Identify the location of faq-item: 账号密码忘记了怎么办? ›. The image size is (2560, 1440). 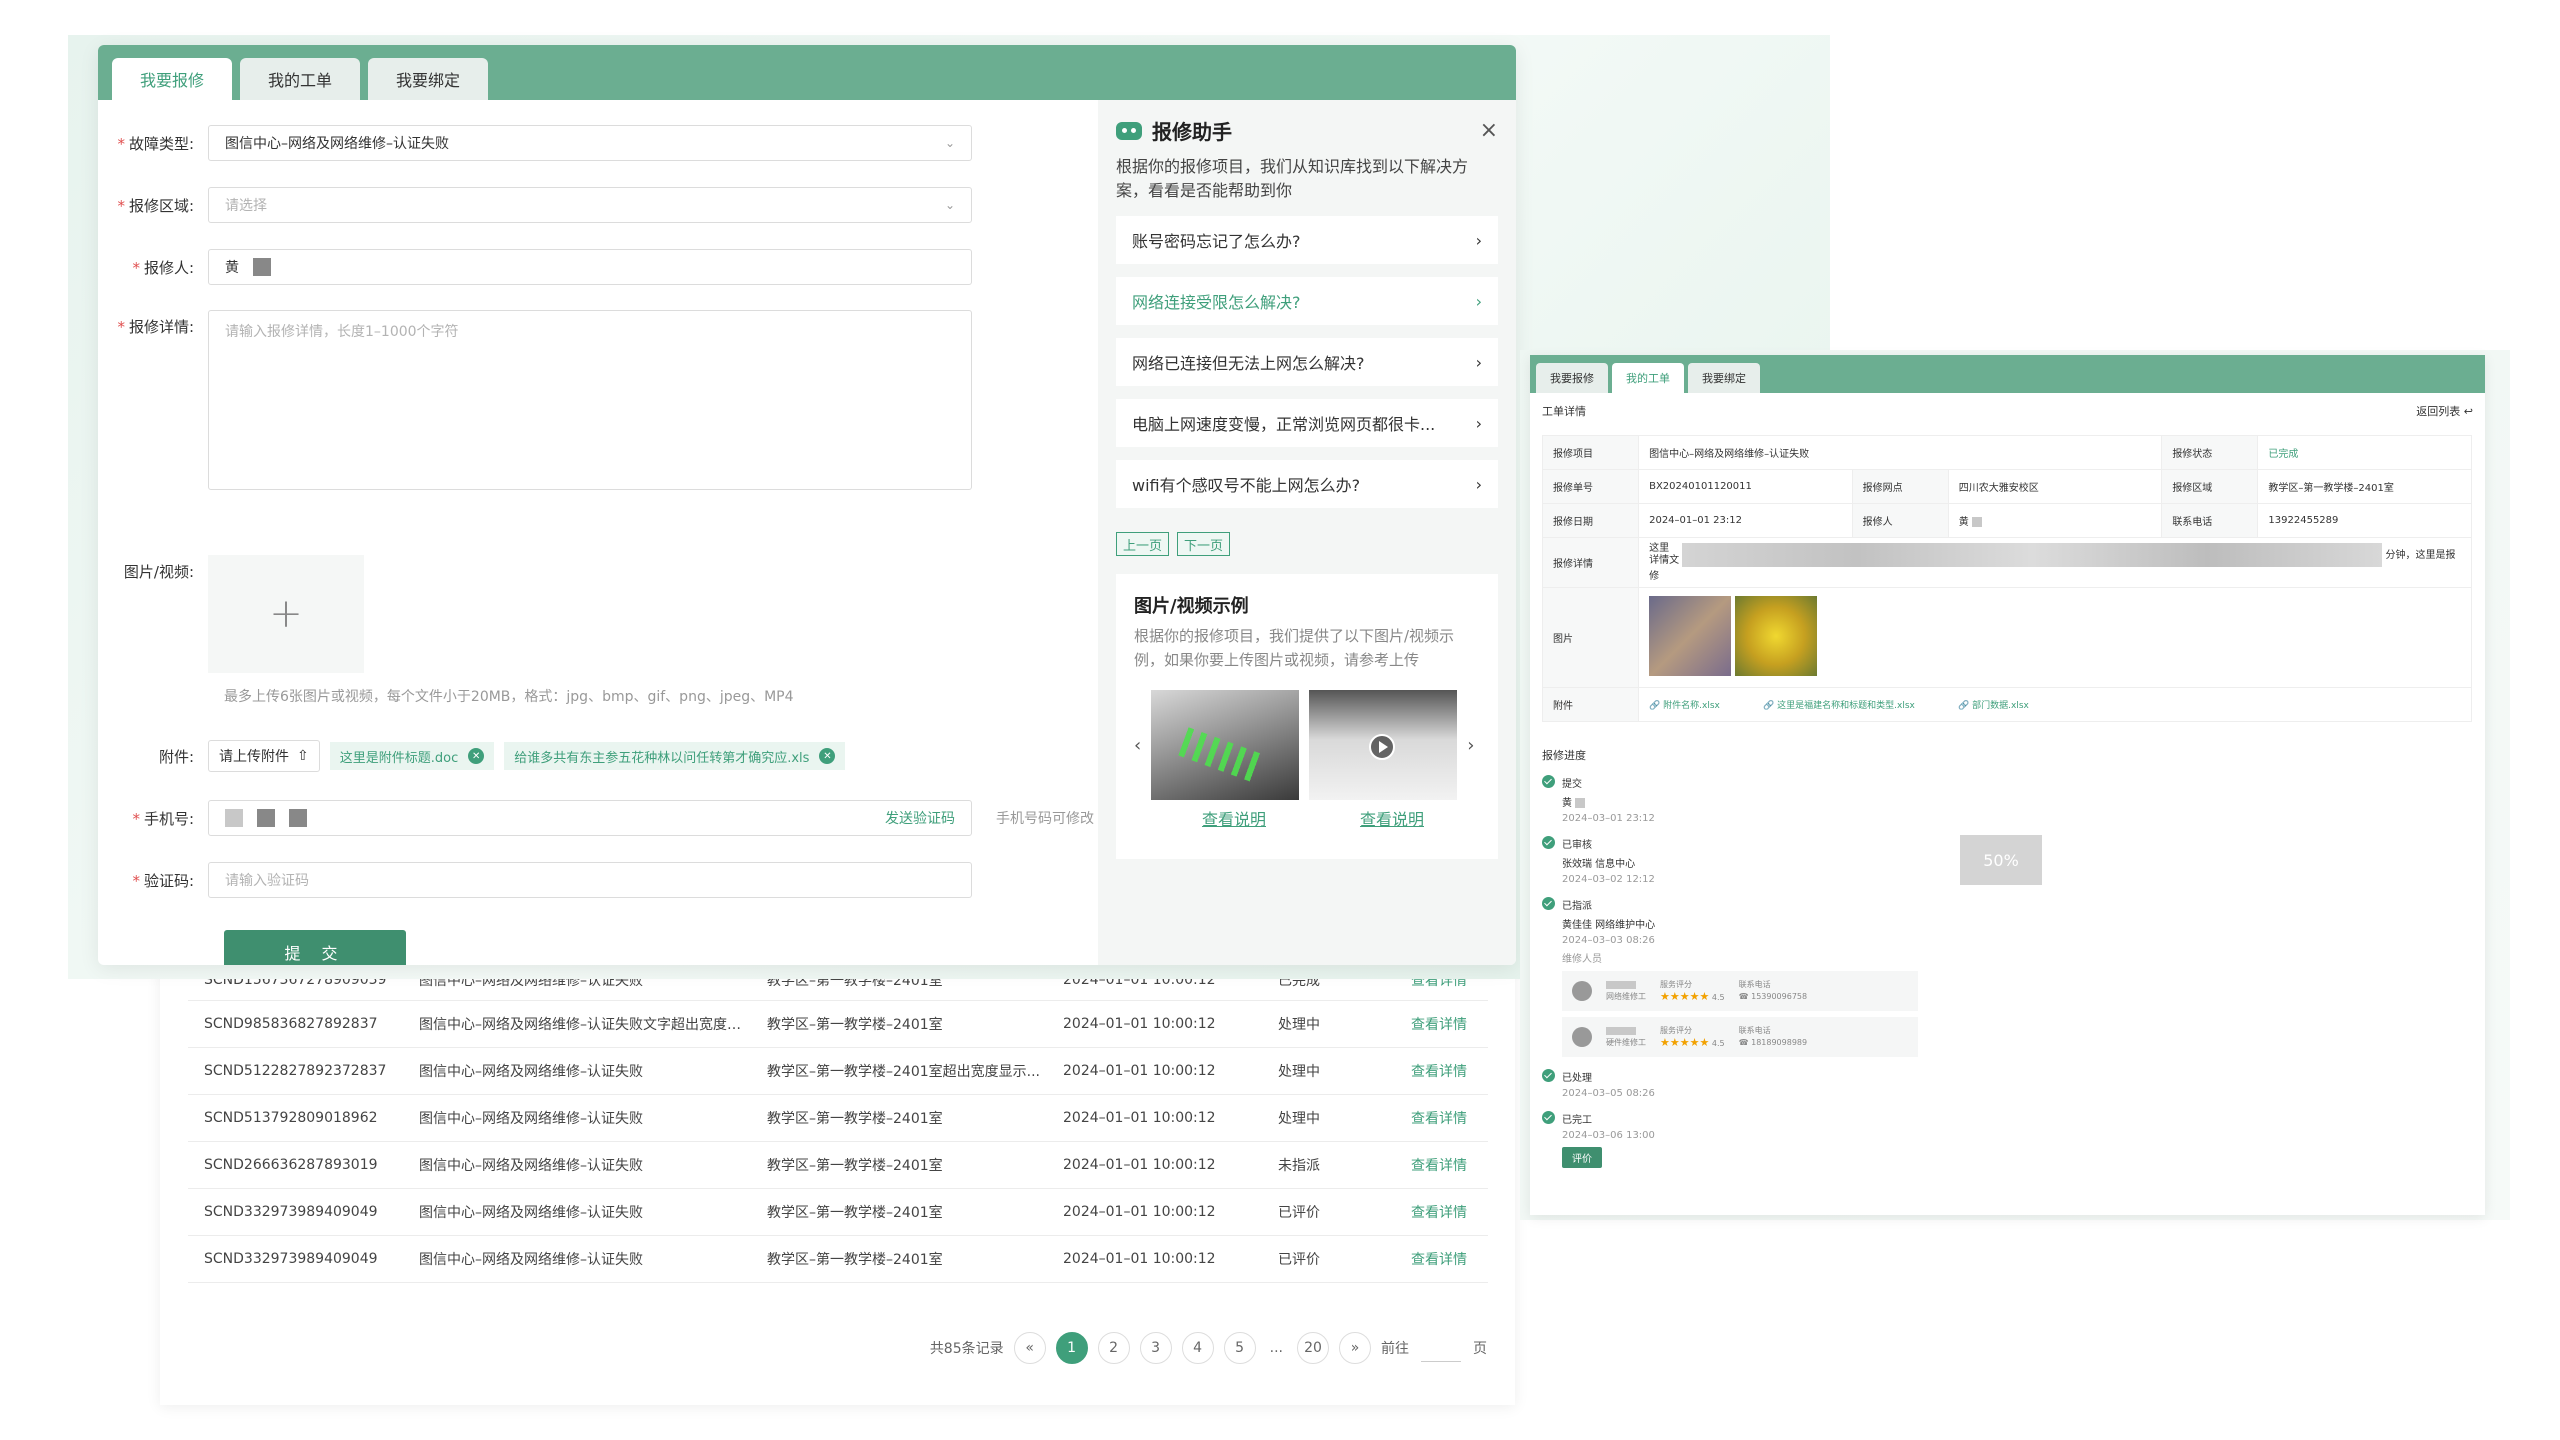
(1307, 240).